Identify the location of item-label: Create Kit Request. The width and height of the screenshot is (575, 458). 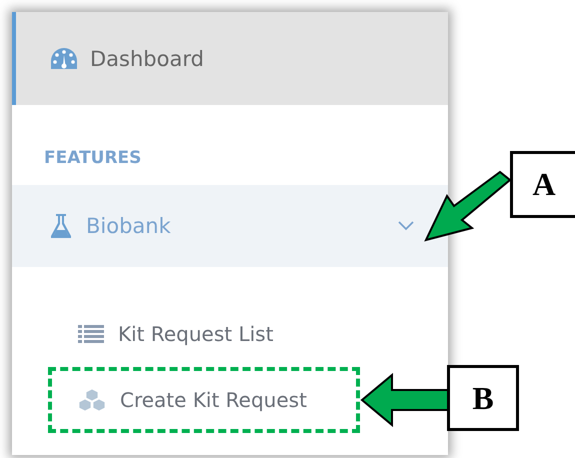
(213, 400).